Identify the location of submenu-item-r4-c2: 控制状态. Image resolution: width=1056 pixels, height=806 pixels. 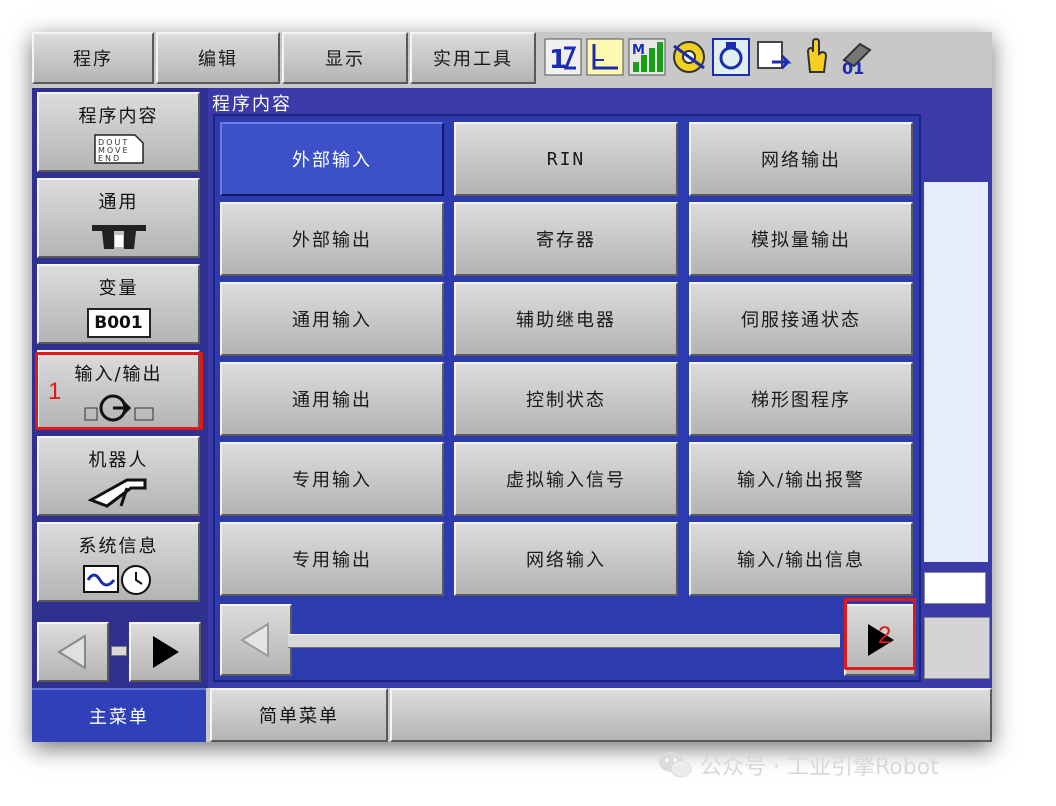
(566, 399).